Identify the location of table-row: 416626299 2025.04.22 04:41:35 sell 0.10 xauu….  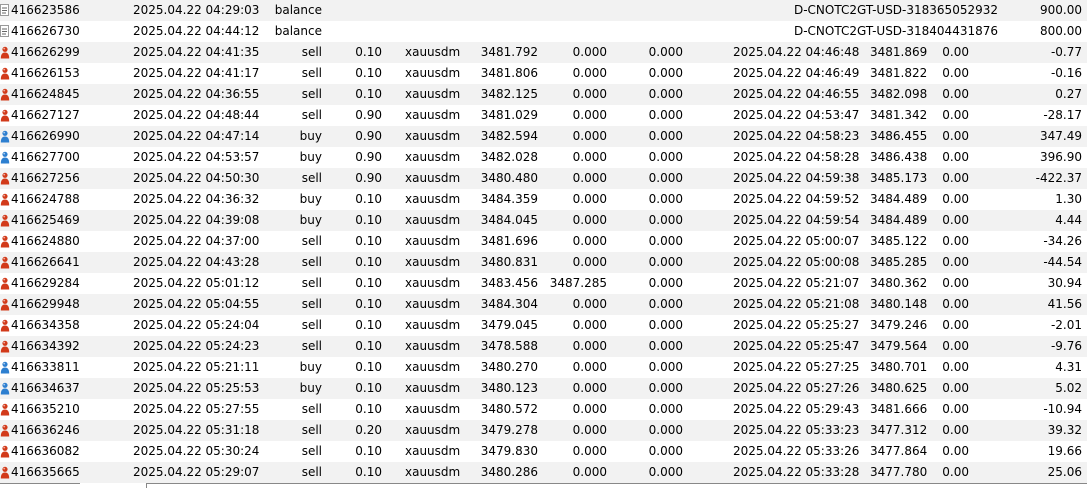
(543, 52).